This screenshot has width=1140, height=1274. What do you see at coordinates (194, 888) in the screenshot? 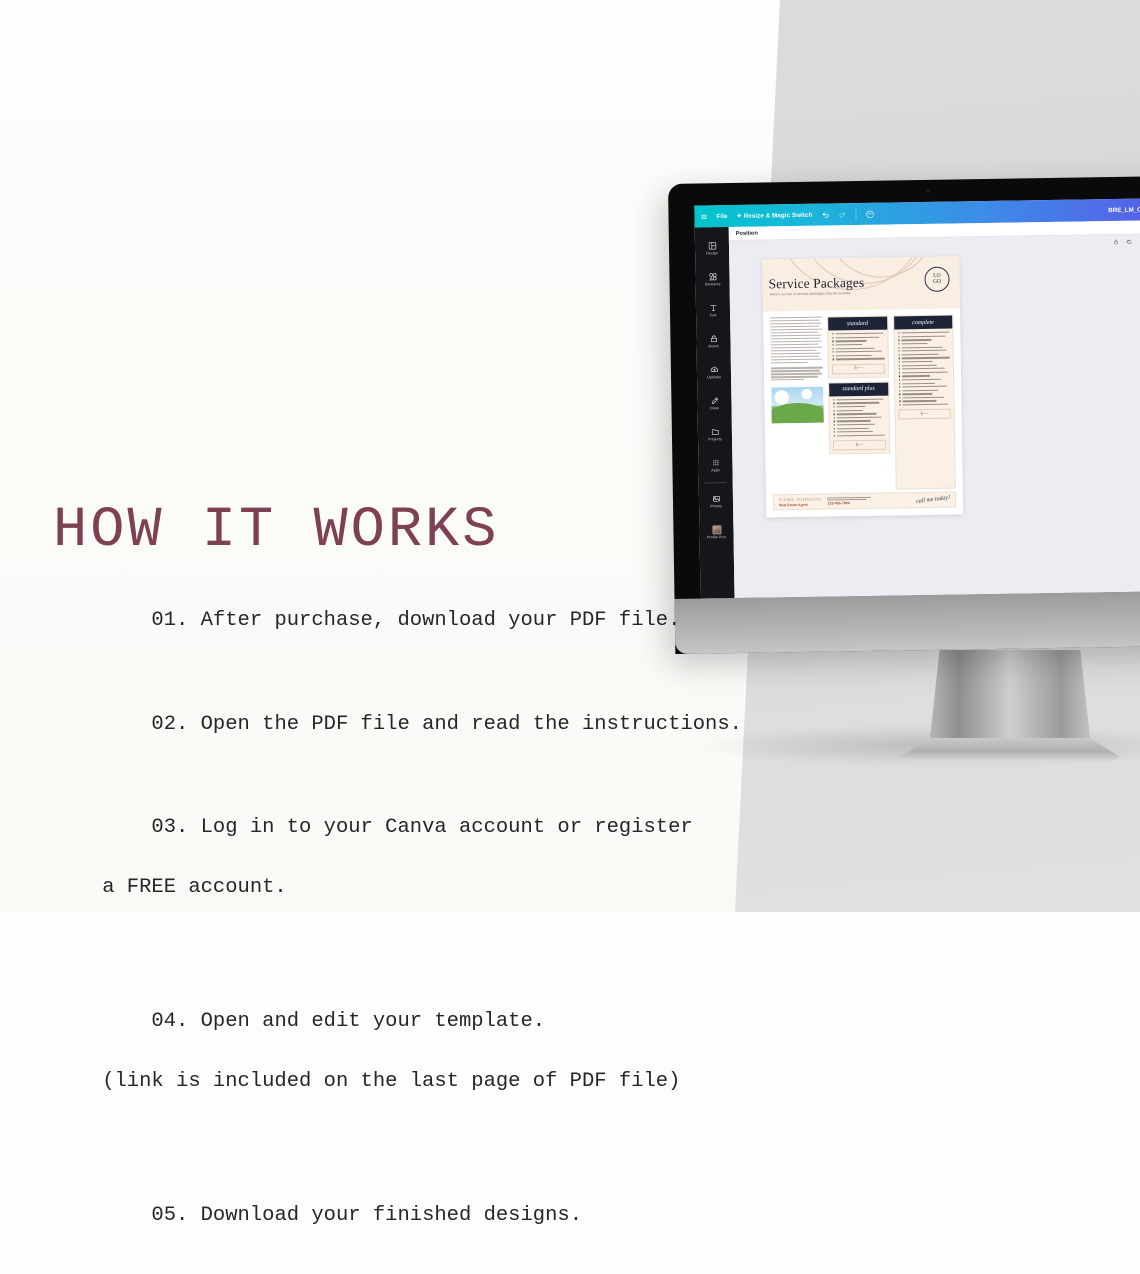
I see `step-line-2: a FREE account.` at bounding box center [194, 888].